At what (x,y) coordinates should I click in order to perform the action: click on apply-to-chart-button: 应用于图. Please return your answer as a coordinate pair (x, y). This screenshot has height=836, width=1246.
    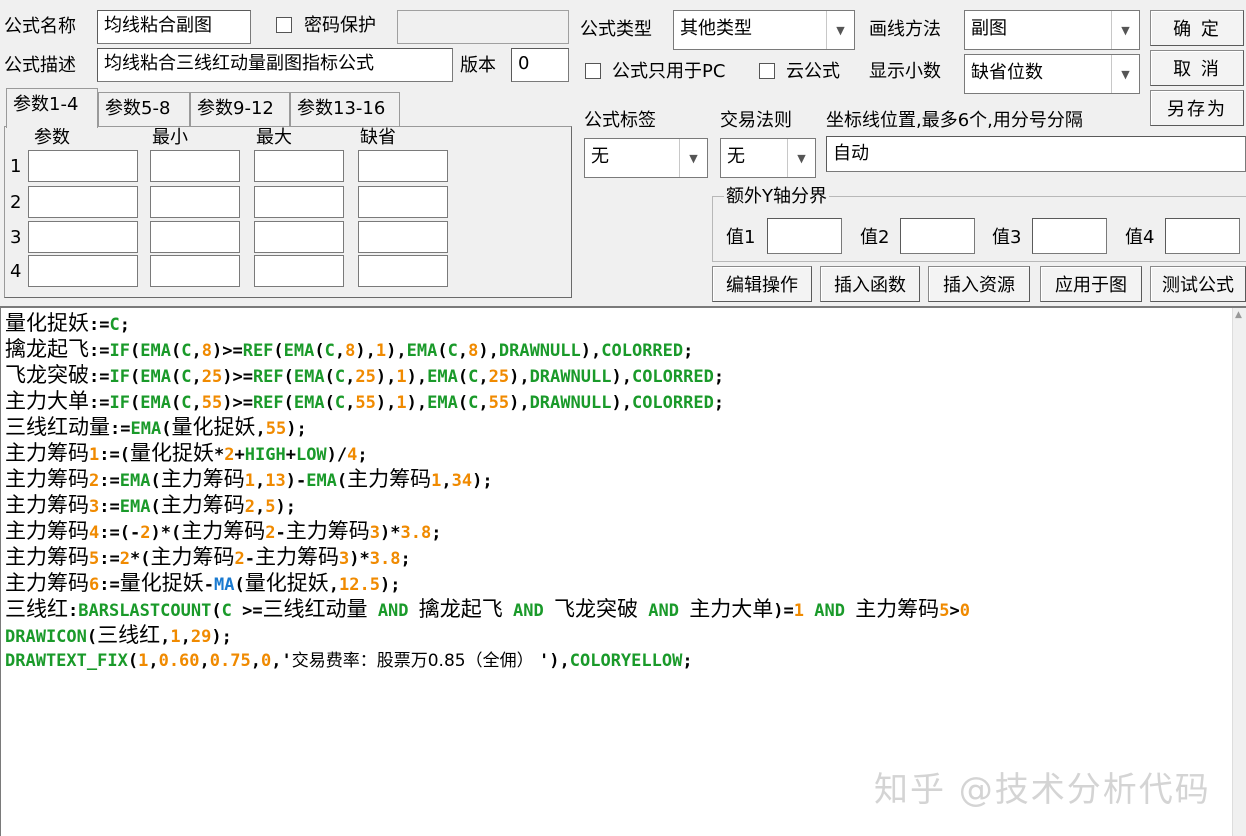
    Looking at the image, I should click on (1091, 284).